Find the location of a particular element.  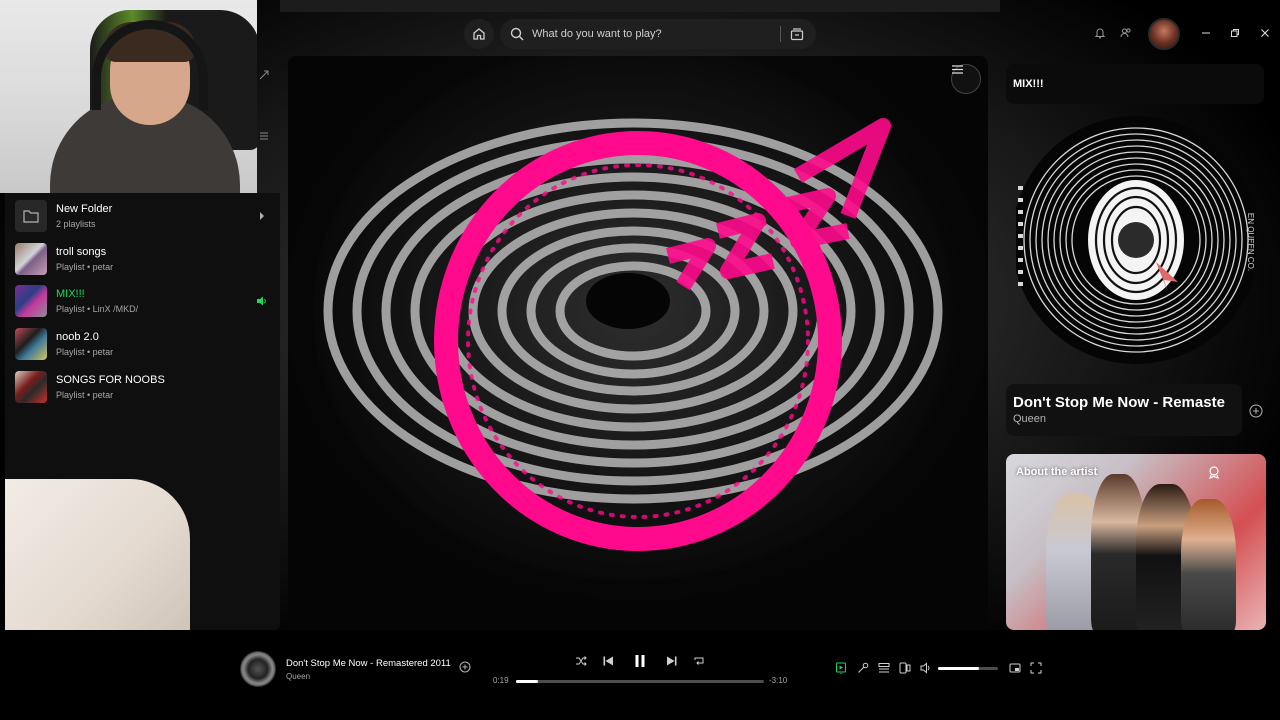

badge-icon is located at coordinates (1214, 472).